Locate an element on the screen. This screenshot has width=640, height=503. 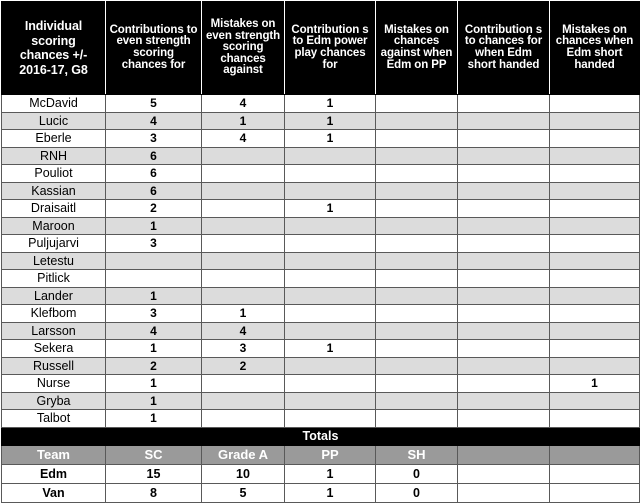
cell-player-name: Kassian is located at coordinates (53, 190).